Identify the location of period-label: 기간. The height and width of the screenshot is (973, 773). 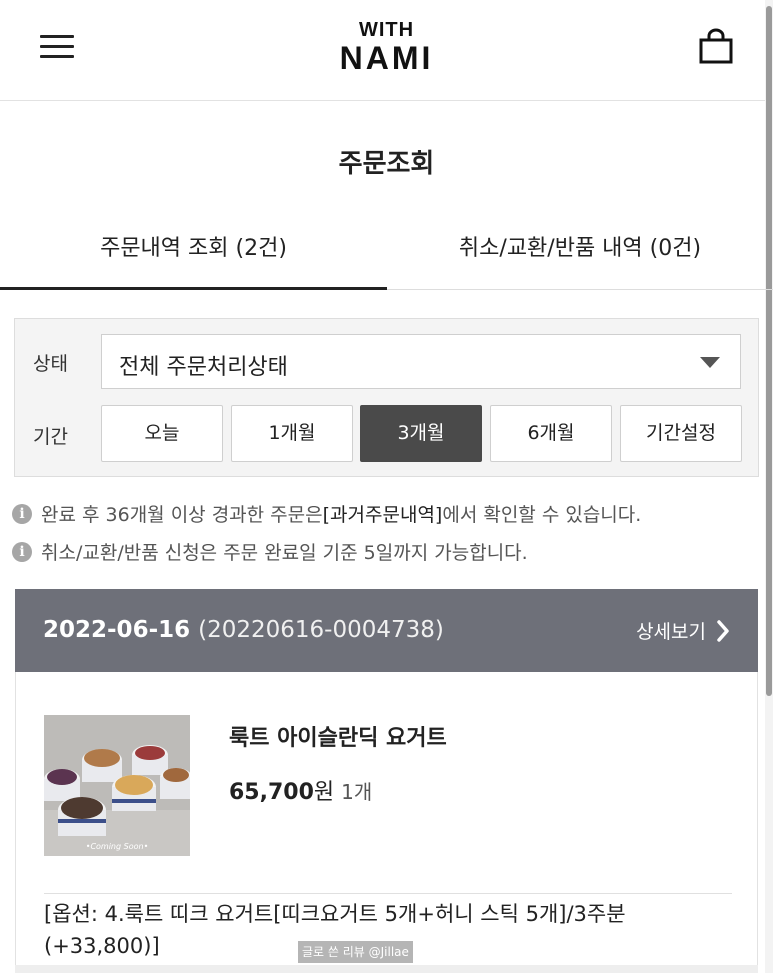
(50, 437).